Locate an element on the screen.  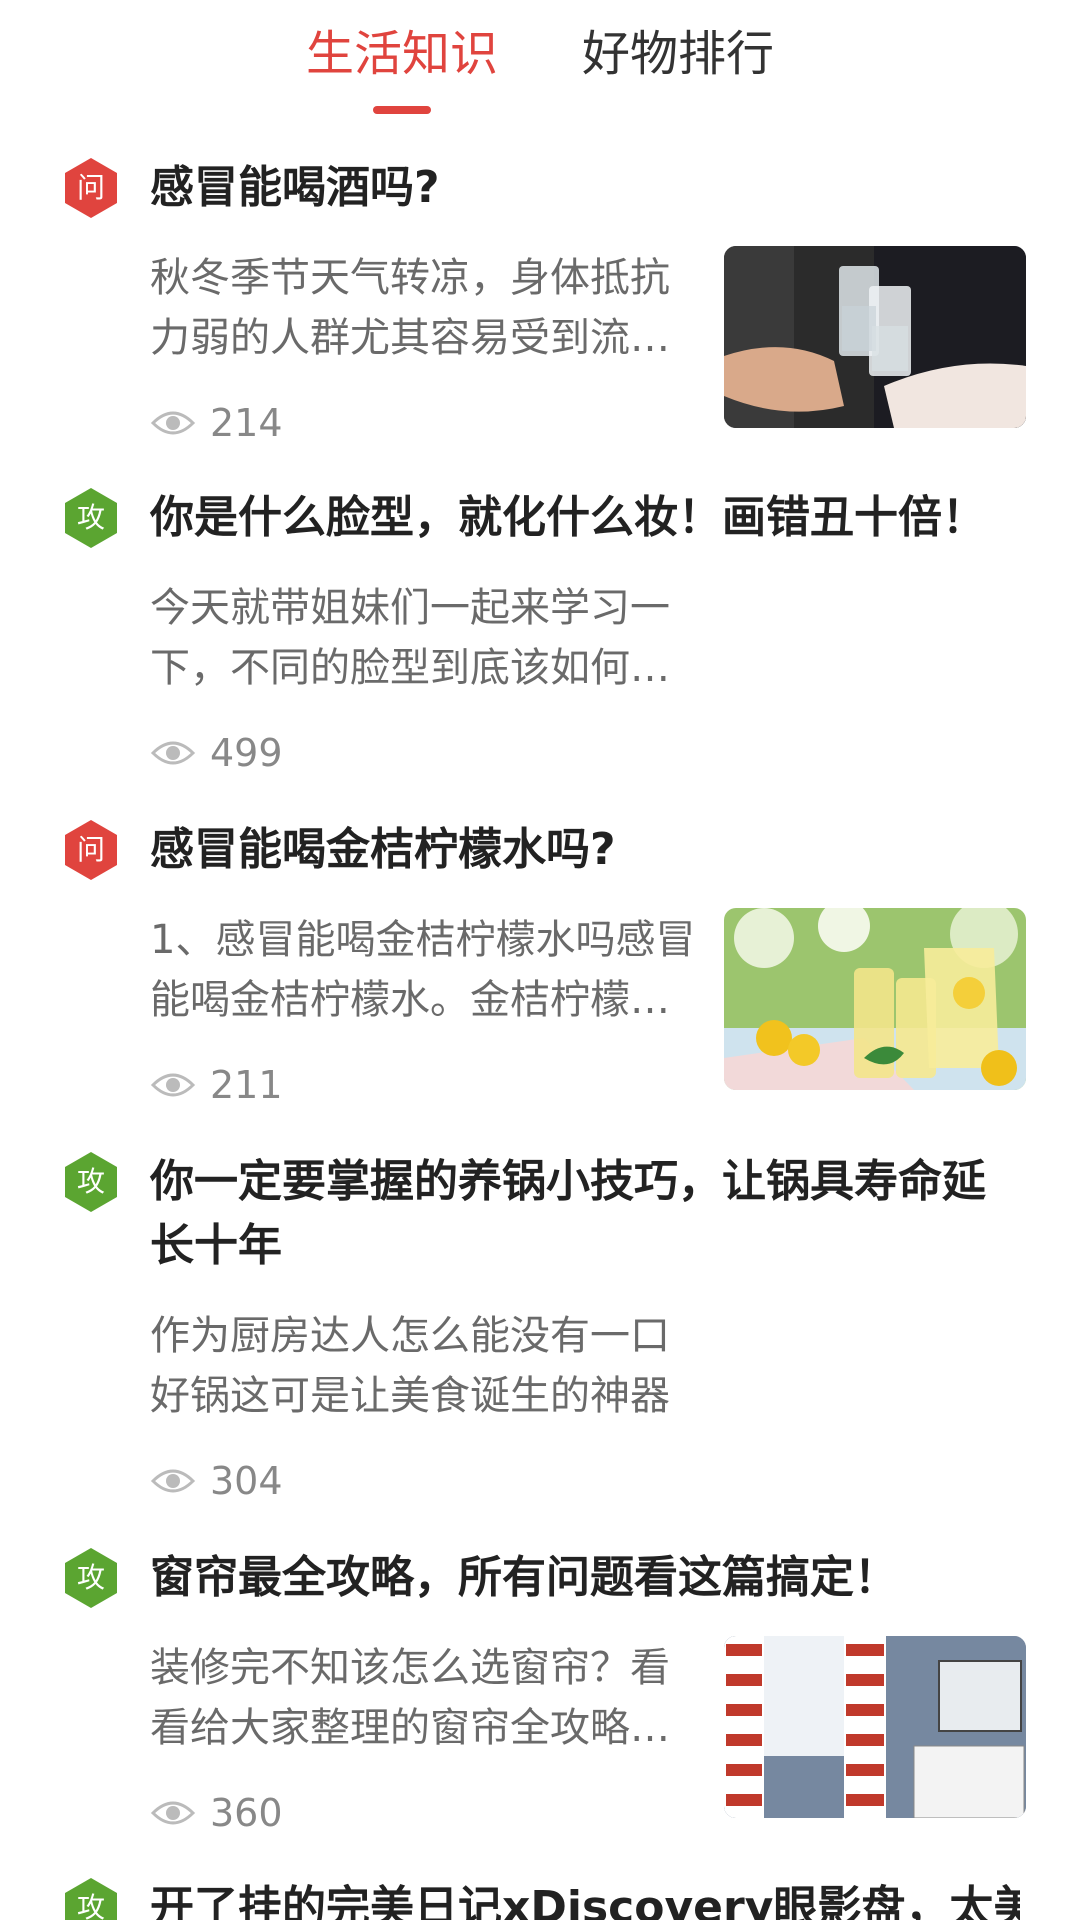
article-title: 感冒能喝金桔柠檬水吗? is located at coordinates (585, 850).